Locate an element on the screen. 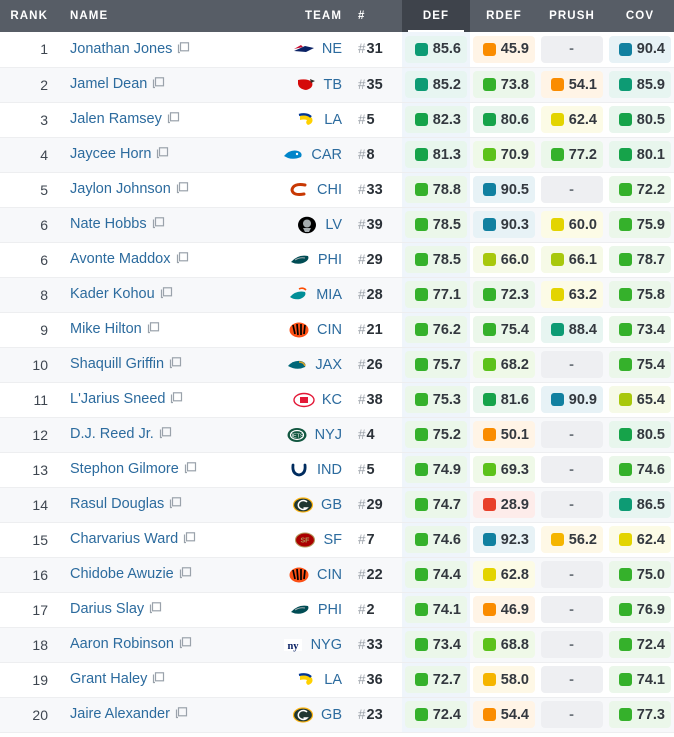 The image size is (674, 737). team-abbreviation-link: NYJ is located at coordinates (328, 435).